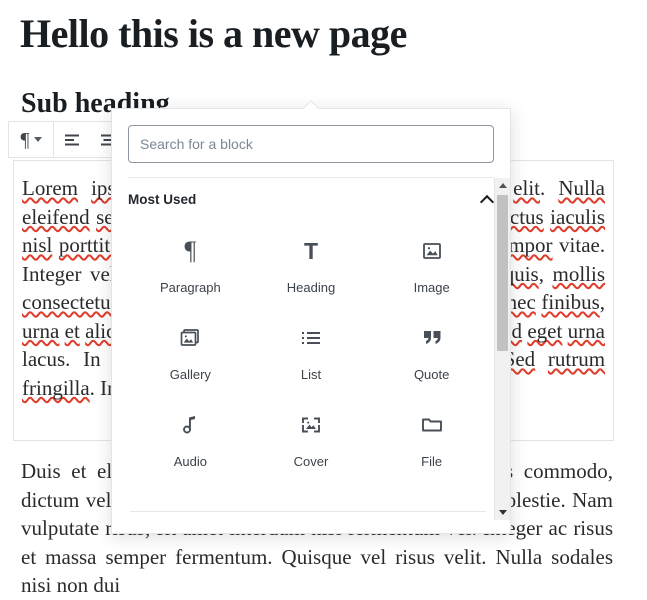  I want to click on panel-header-most-used: Most Used, so click(311, 199).